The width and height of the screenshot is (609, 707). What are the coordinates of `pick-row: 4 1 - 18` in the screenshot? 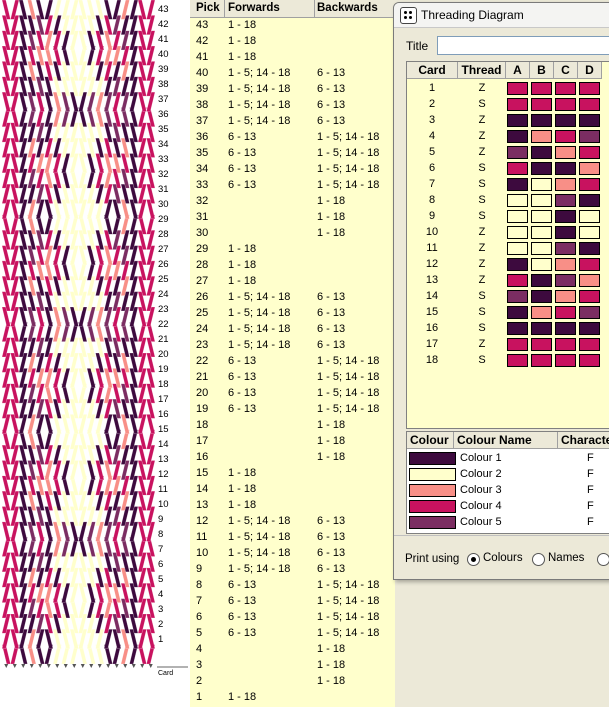 It's located at (292, 649).